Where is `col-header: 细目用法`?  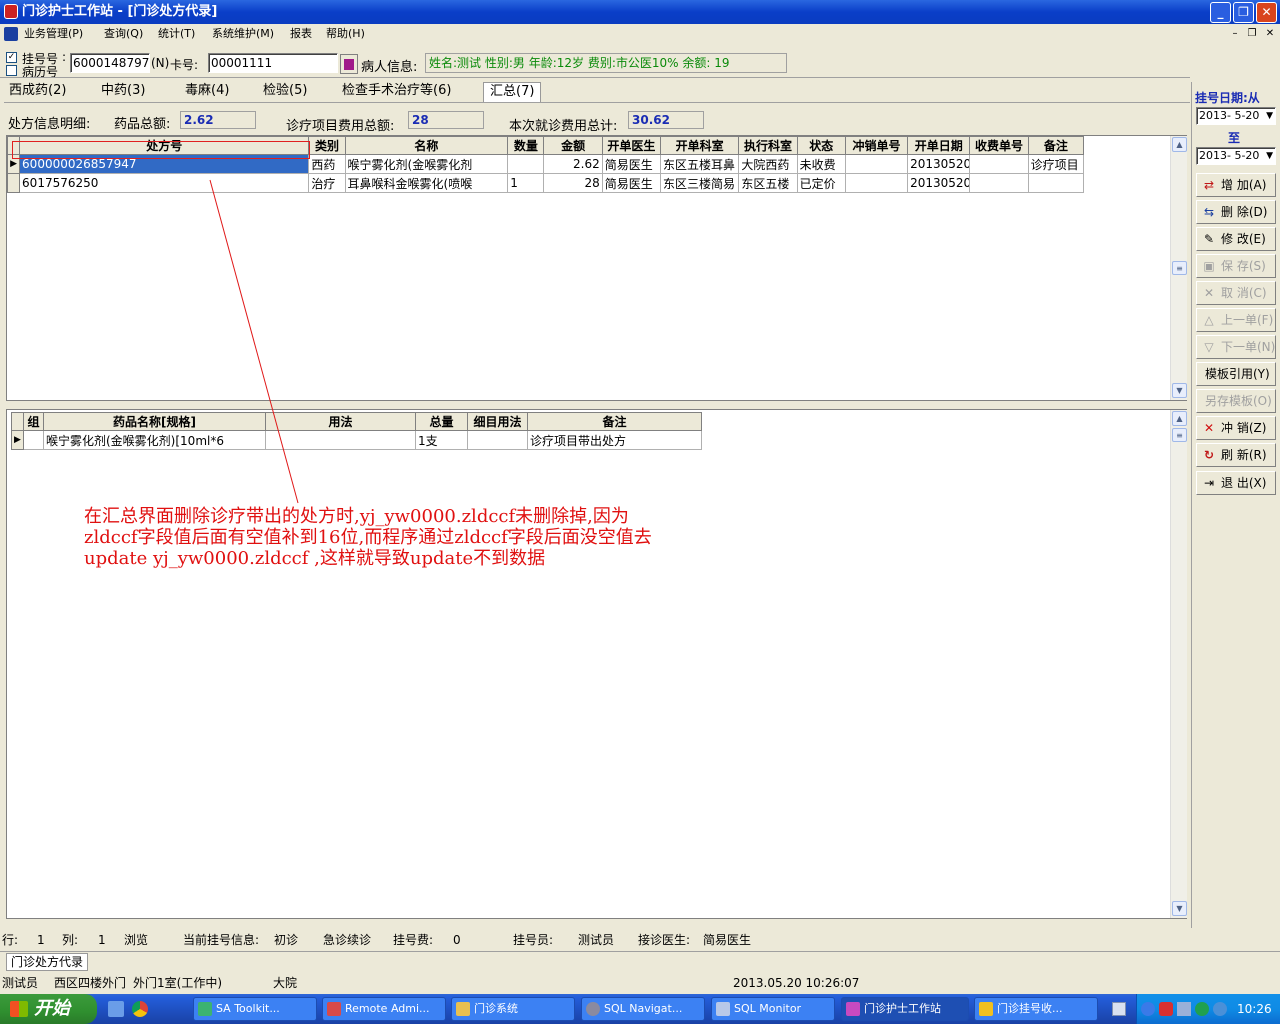
col-header: 细目用法 is located at coordinates (497, 421).